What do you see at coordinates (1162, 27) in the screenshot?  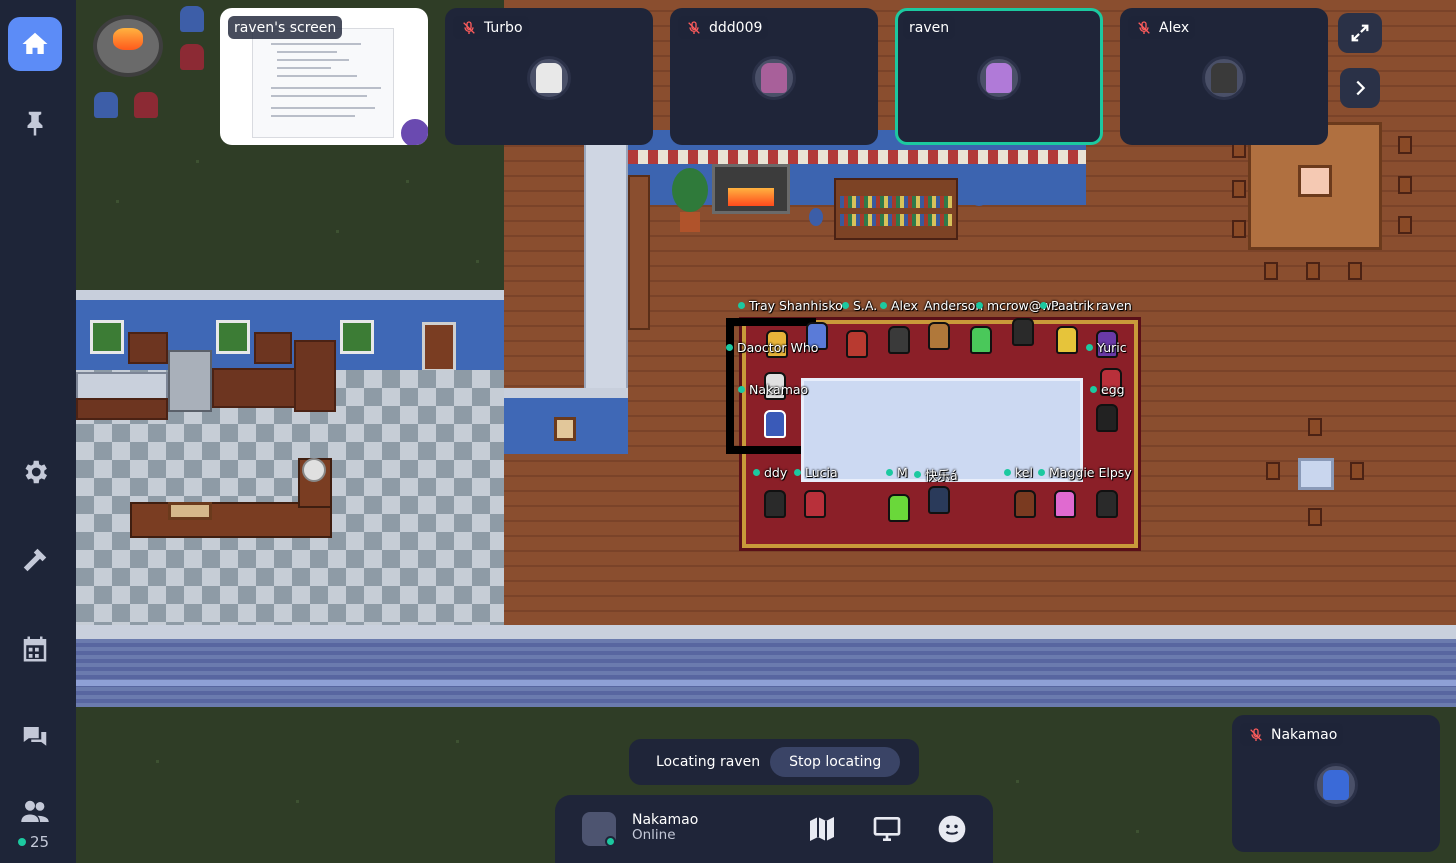 I see `tile-name-label: Alex` at bounding box center [1162, 27].